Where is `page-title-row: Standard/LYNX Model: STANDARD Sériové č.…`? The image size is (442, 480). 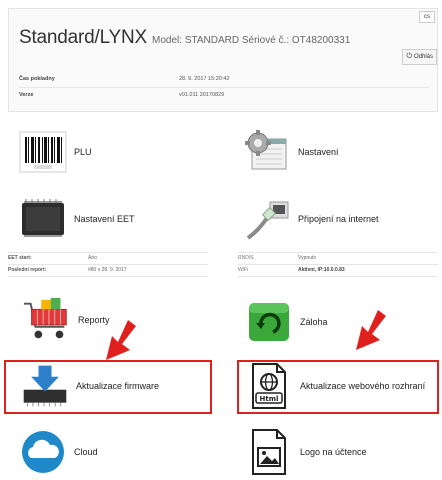 page-title-row: Standard/LYNX Model: STANDARD Sériové č.… is located at coordinates (184, 38).